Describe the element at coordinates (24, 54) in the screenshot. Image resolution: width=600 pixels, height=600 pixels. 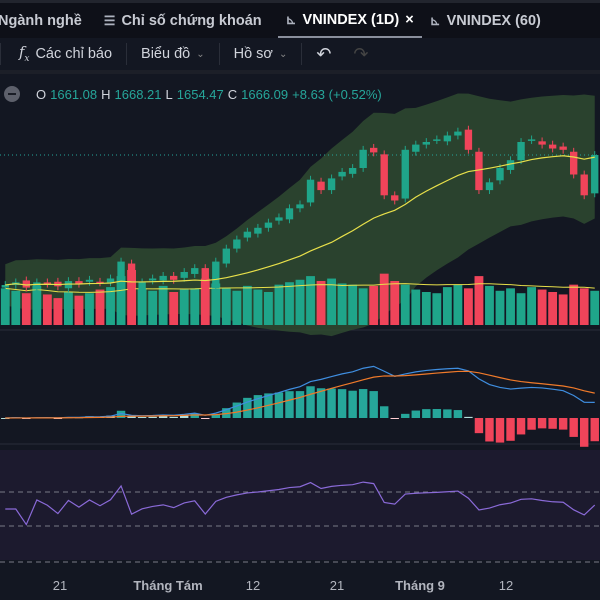
I see `function-icon: fx` at that location.